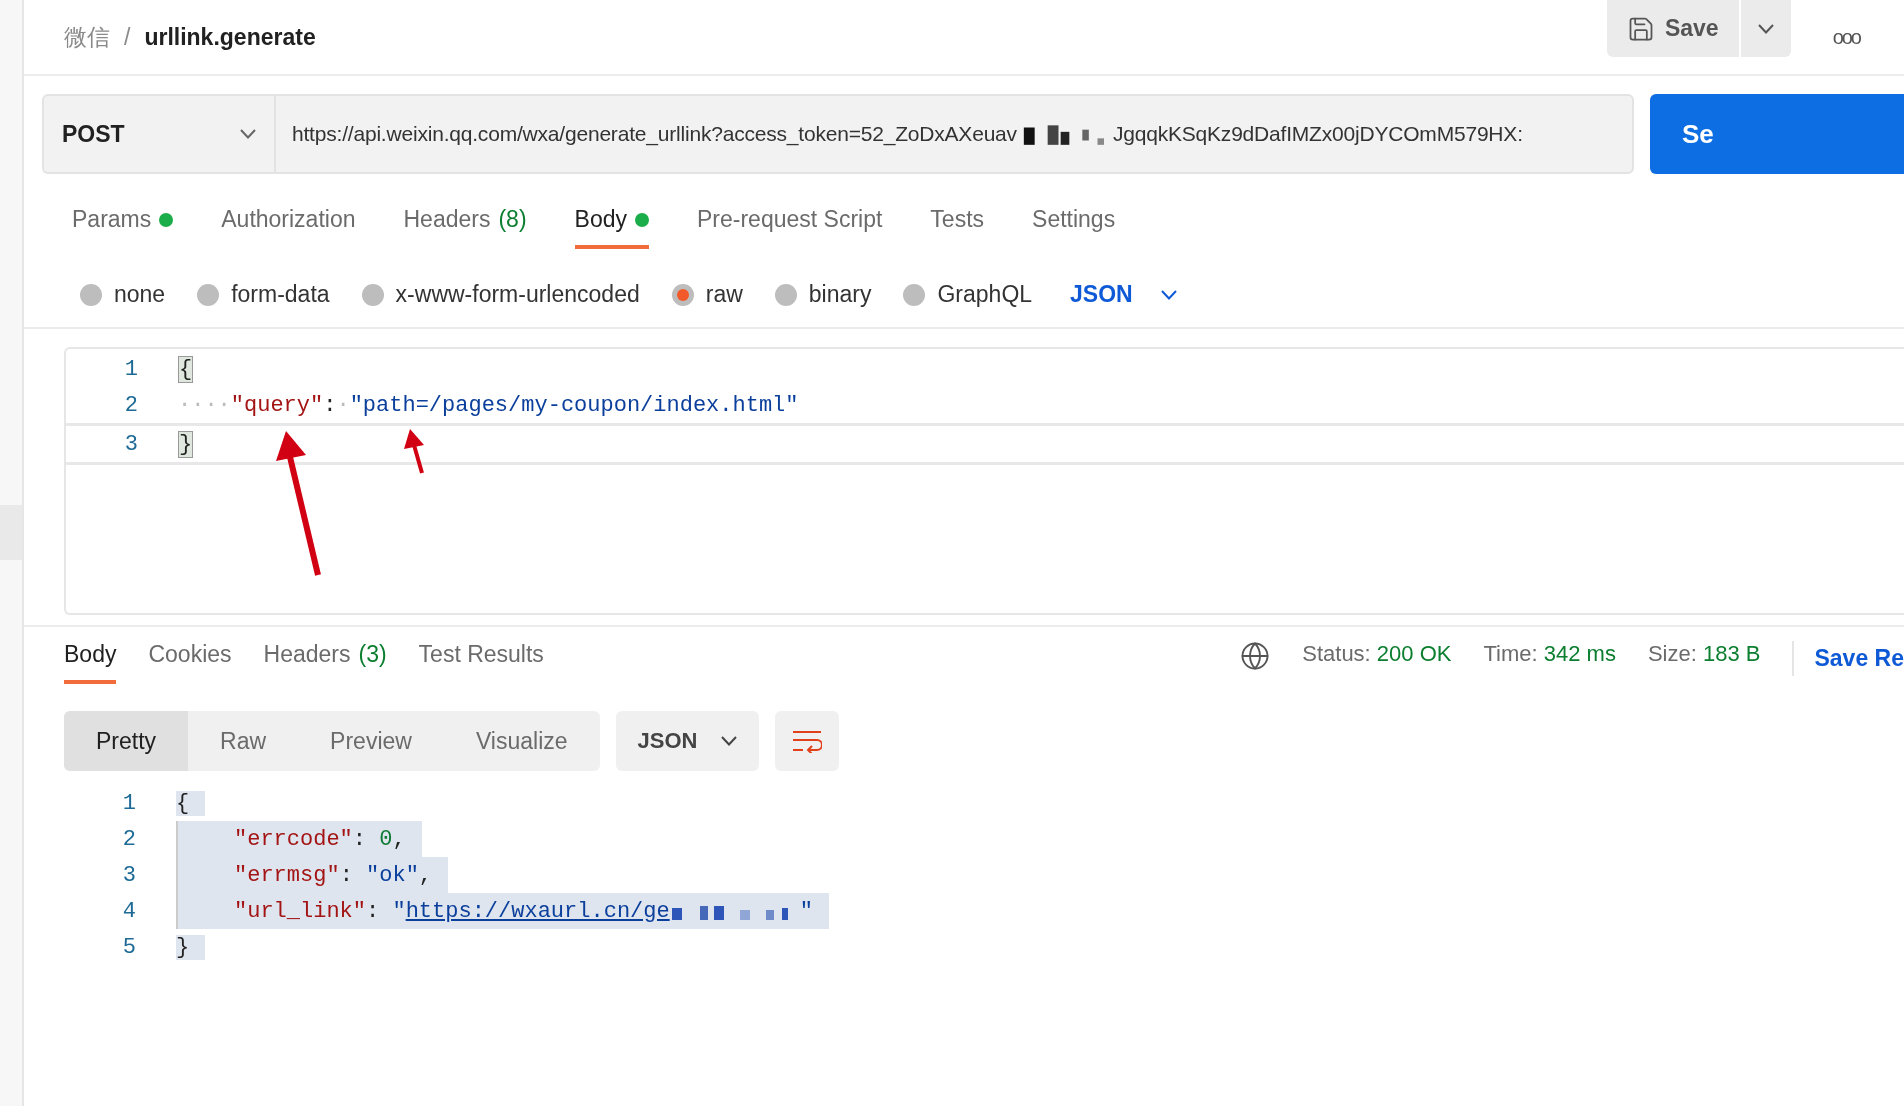  I want to click on save-response-button: Save Re, so click(1848, 658).